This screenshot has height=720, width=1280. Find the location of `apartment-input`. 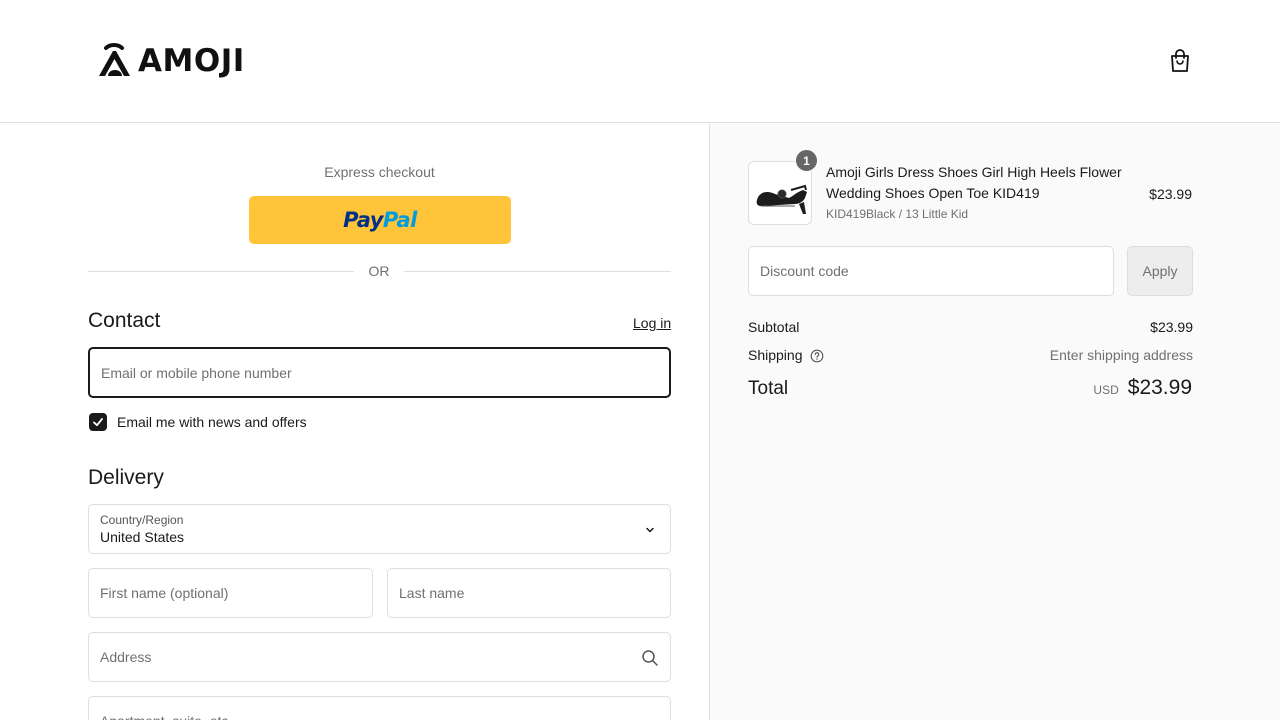

apartment-input is located at coordinates (379, 708).